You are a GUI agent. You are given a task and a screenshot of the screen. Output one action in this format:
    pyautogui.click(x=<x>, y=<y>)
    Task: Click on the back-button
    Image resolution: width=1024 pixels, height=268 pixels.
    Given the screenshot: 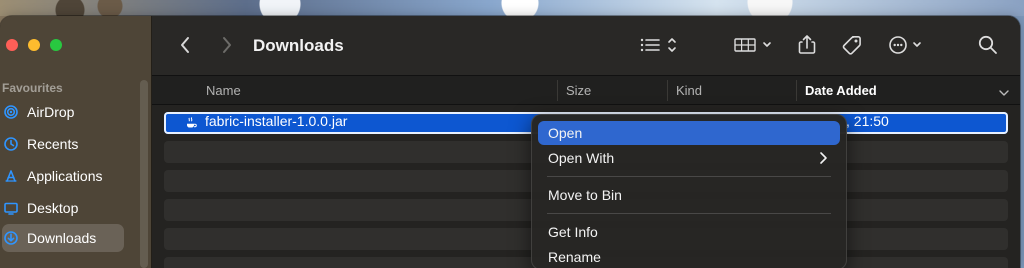 What is the action you would take?
    pyautogui.click(x=185, y=47)
    